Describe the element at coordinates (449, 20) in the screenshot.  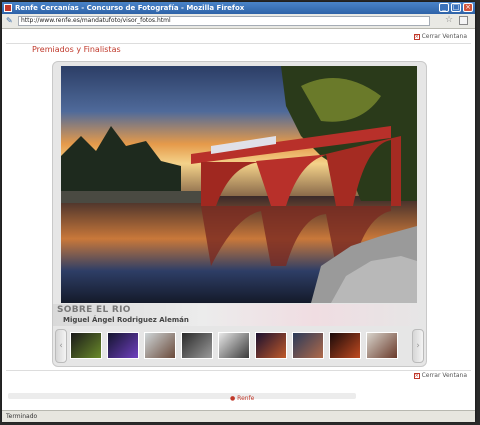
I see `bookmark-star-icon: ☆` at that location.